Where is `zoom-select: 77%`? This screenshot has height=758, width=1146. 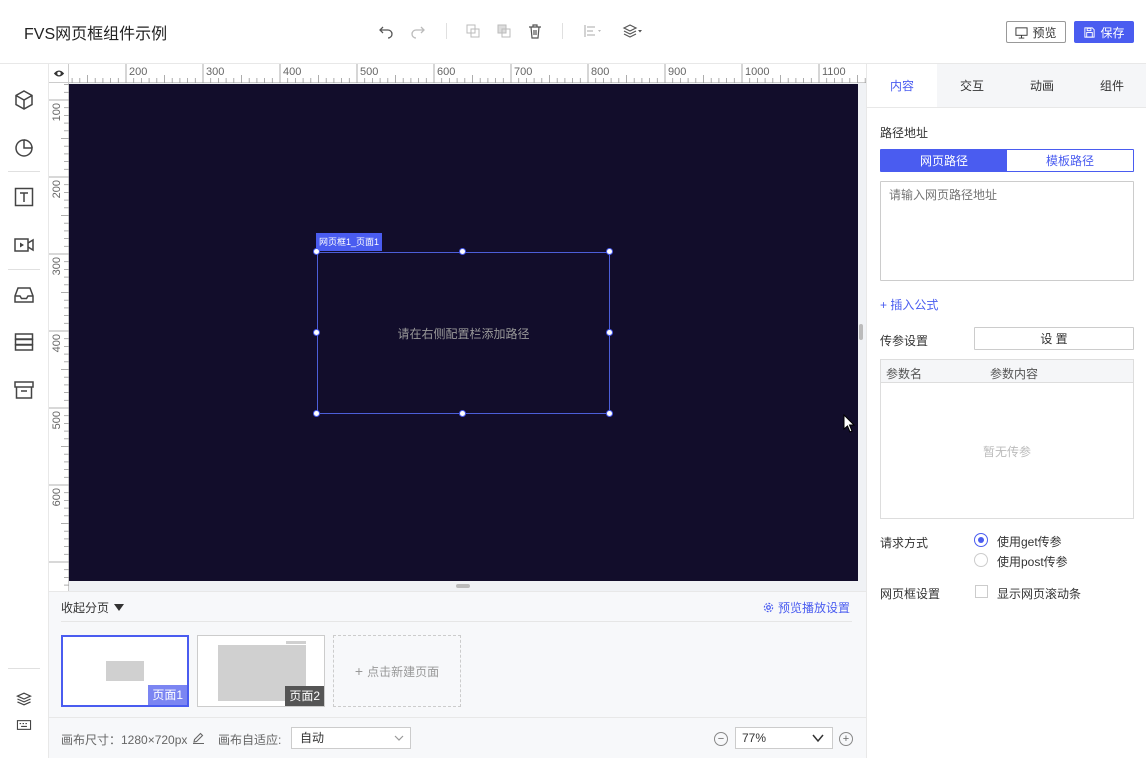 zoom-select: 77% is located at coordinates (784, 738).